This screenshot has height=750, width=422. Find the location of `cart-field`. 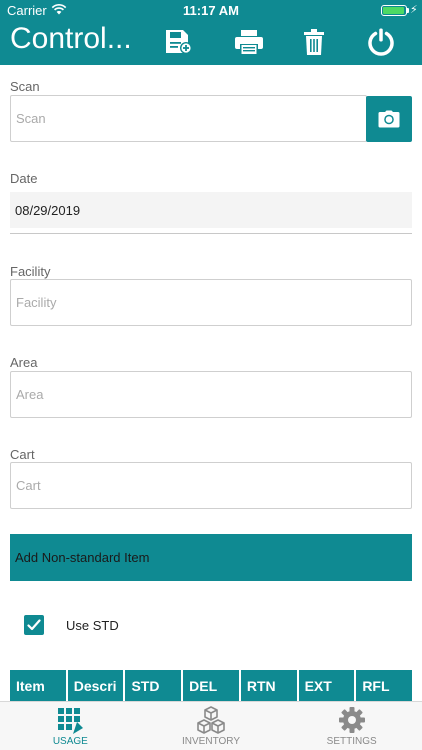

cart-field is located at coordinates (211, 485).